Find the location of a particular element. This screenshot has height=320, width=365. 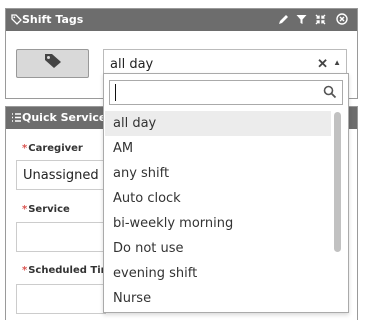

shift-tags-title: Shift Tags is located at coordinates (53, 19).